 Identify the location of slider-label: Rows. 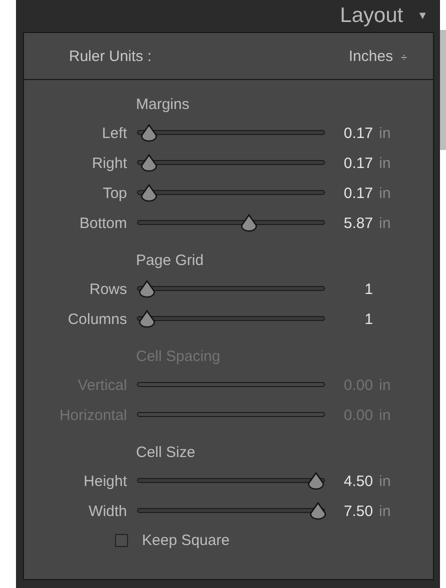
(107, 289).